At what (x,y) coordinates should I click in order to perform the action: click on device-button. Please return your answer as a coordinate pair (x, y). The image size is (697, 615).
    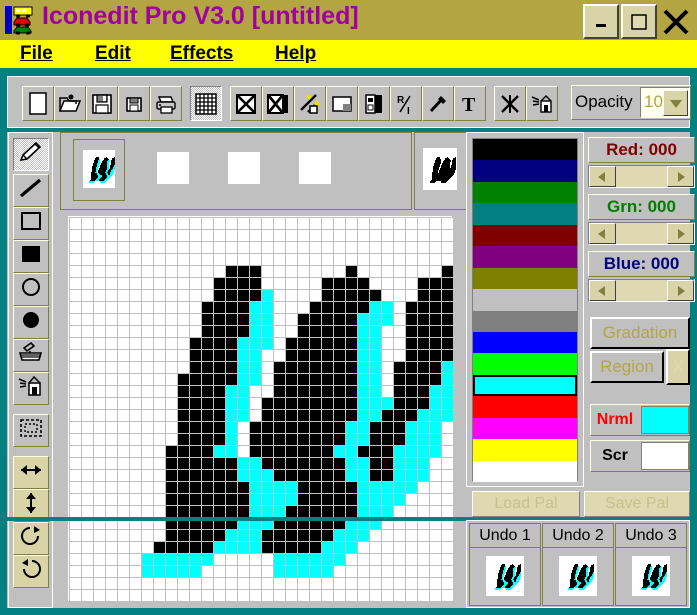
    Looking at the image, I should click on (374, 103).